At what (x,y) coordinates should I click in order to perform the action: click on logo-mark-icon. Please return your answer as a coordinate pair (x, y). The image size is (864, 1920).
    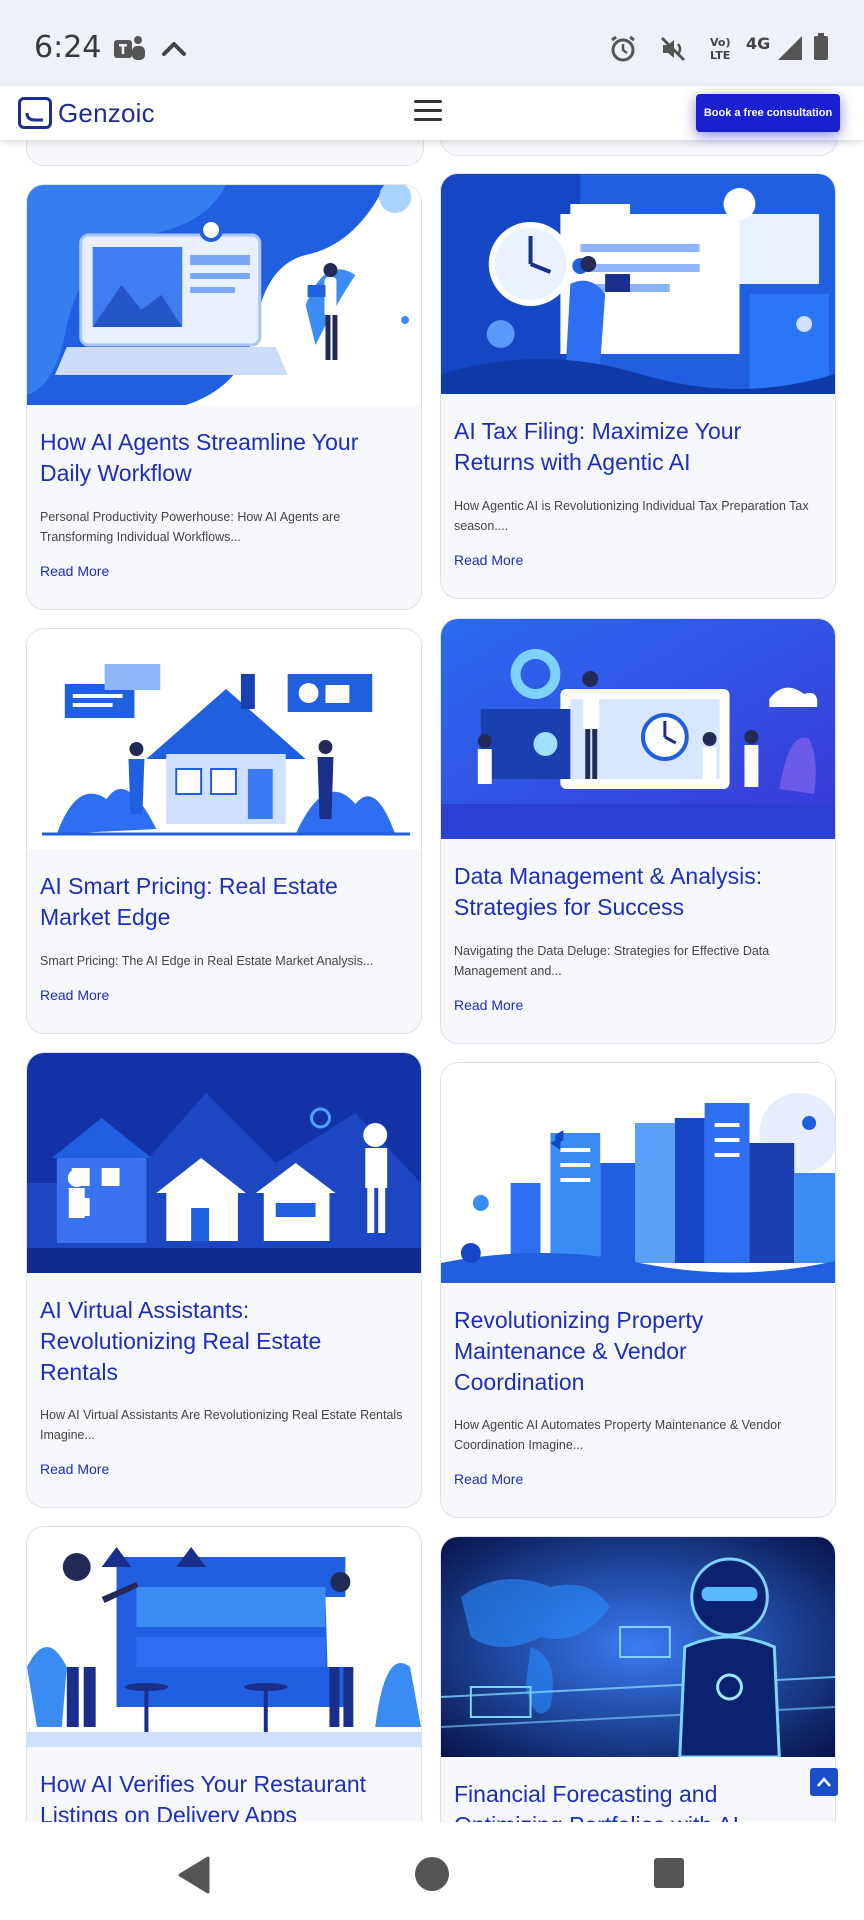
    Looking at the image, I should click on (35, 113).